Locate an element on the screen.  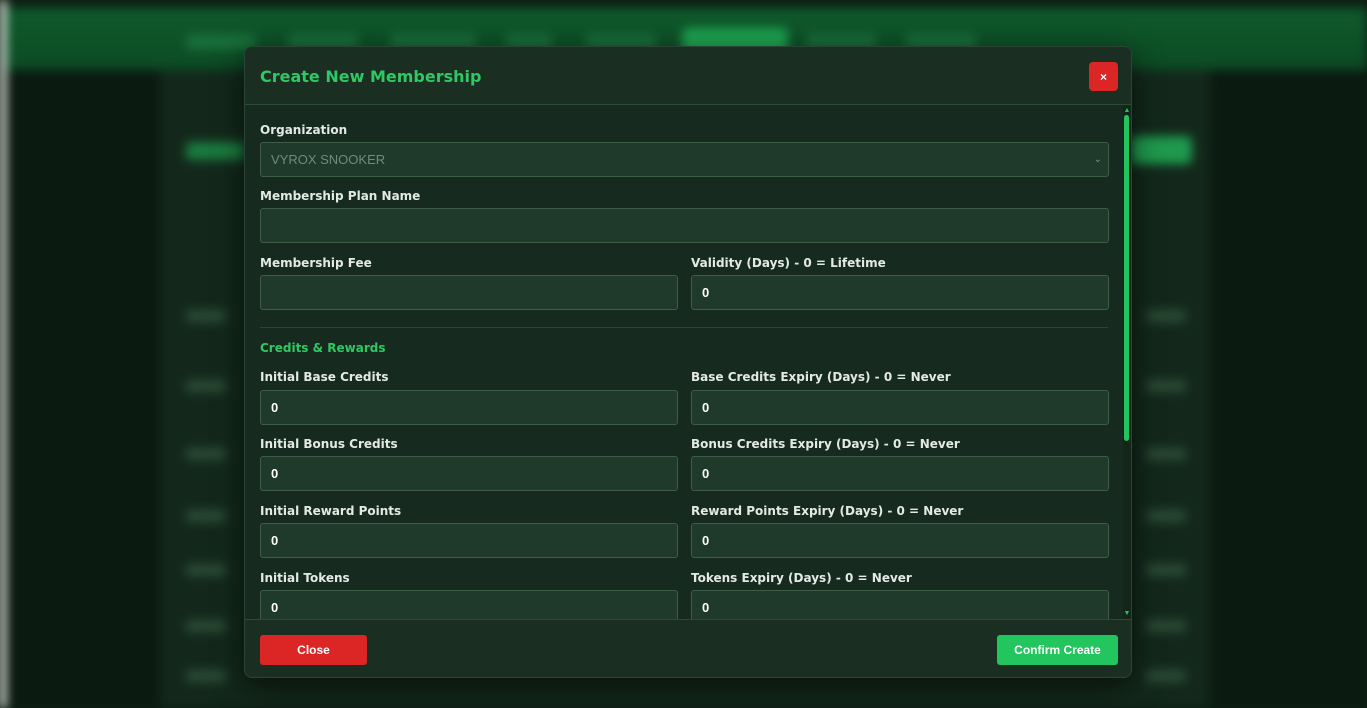
reward-points-expiry-label: Reward Points Expiry (Days) - 0 = Never is located at coordinates (827, 511).